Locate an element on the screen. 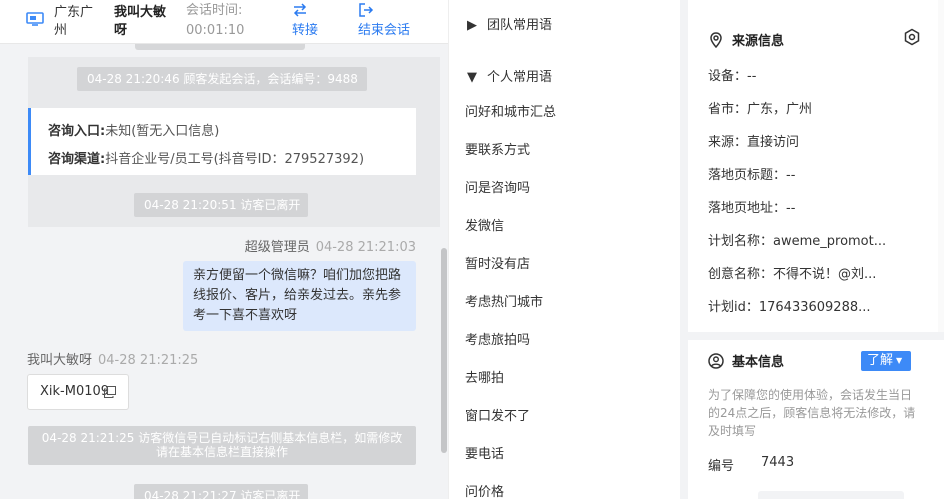  consult-entry: 咨询入口:未知(暂无入口信息) is located at coordinates (134, 131).